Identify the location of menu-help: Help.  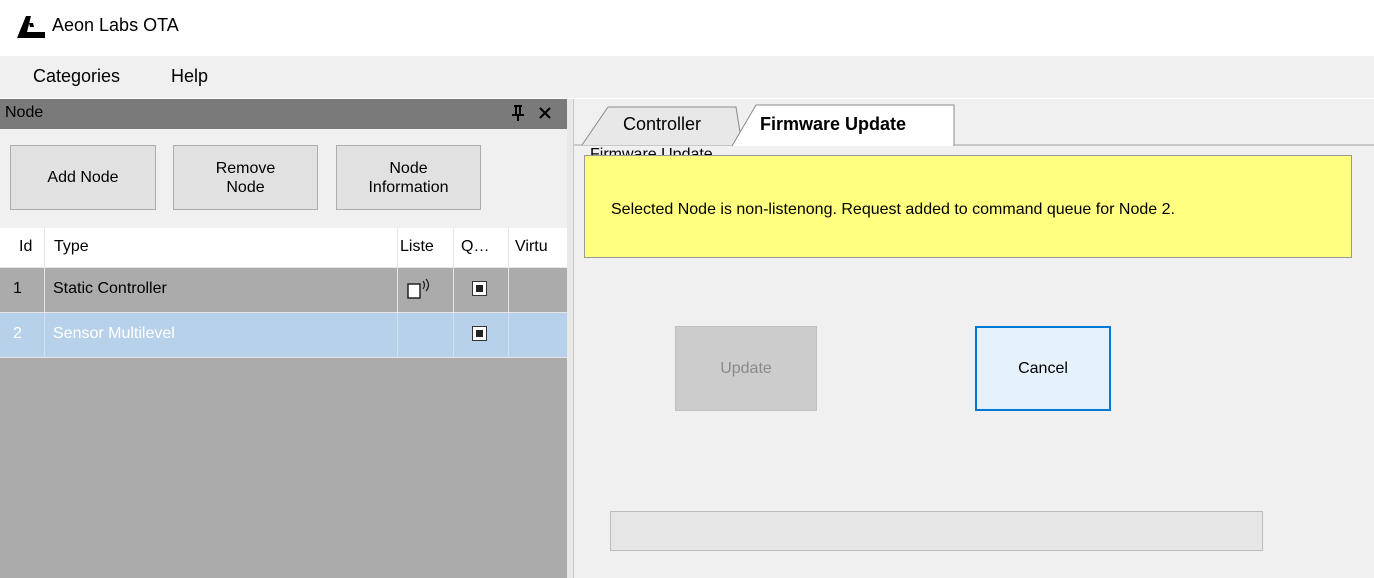
(189, 76).